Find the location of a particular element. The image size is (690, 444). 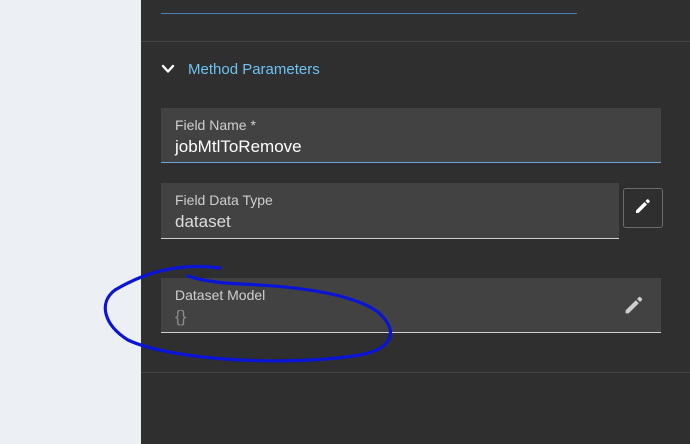

field-data-type-label: Field Data Type is located at coordinates (224, 200).